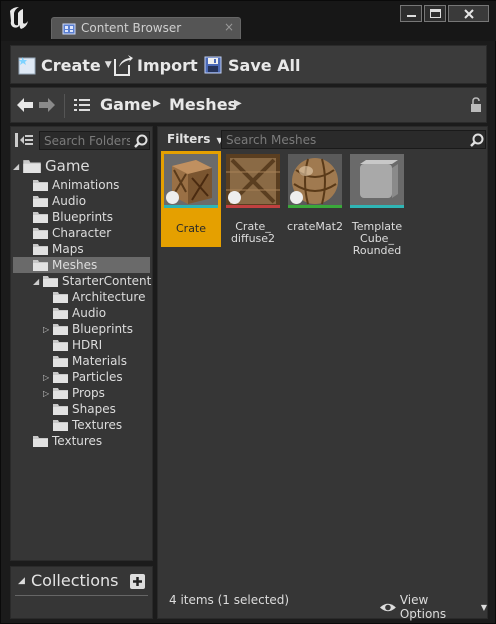  I want to click on window-controls, so click(445, 14).